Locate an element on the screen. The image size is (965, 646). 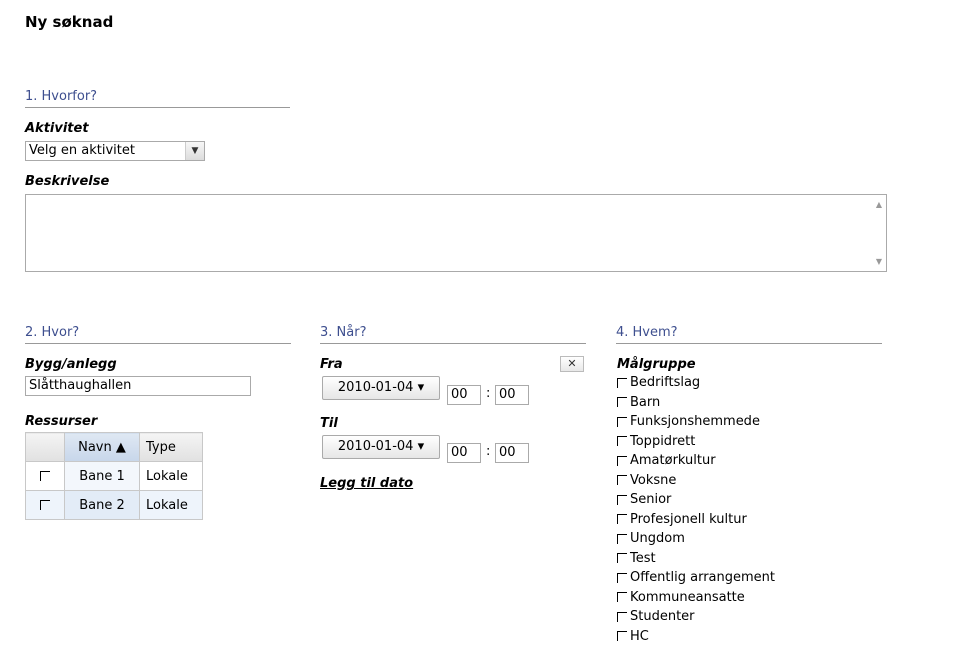
option-label: Funksjonshemmede is located at coordinates (695, 422).